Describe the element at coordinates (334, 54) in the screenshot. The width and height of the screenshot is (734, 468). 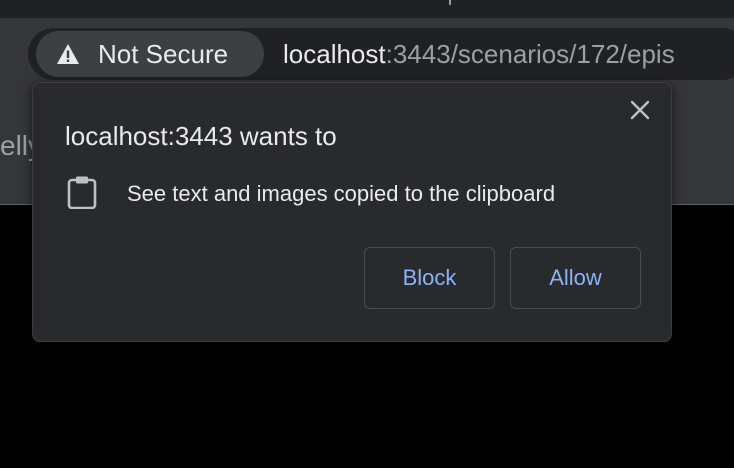
I see `url-host: localhost` at that location.